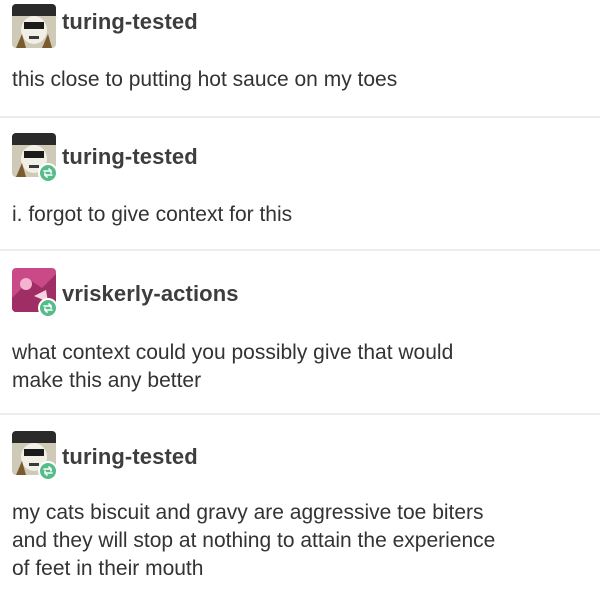 This screenshot has width=600, height=594. I want to click on post-body-text: i. forgot to give context for this, so click(152, 214).